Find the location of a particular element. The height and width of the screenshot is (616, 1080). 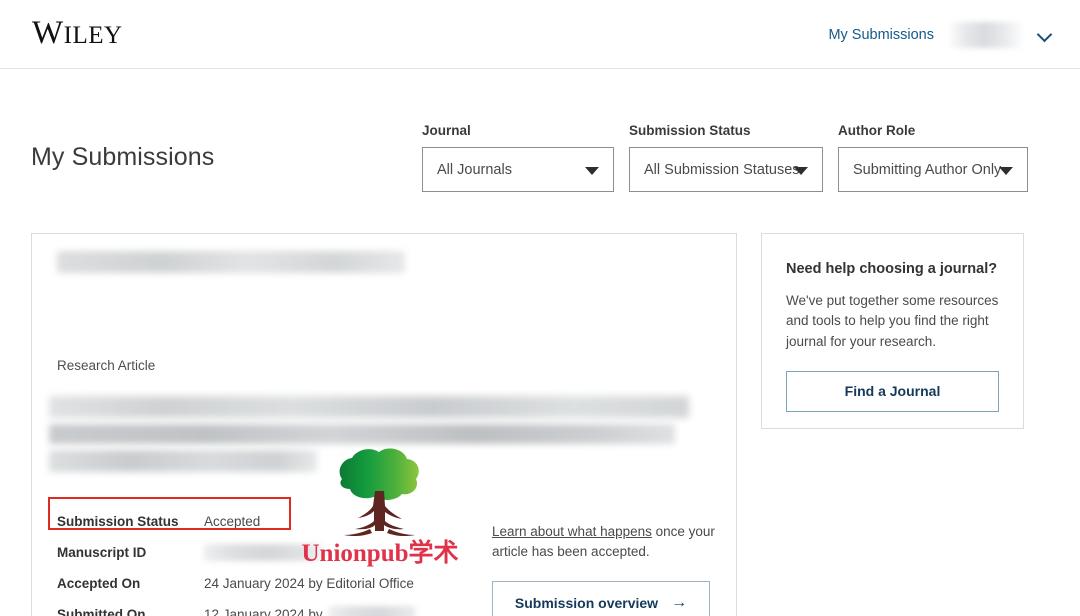

submission-overview-button: Submission overview → is located at coordinates (601, 598).